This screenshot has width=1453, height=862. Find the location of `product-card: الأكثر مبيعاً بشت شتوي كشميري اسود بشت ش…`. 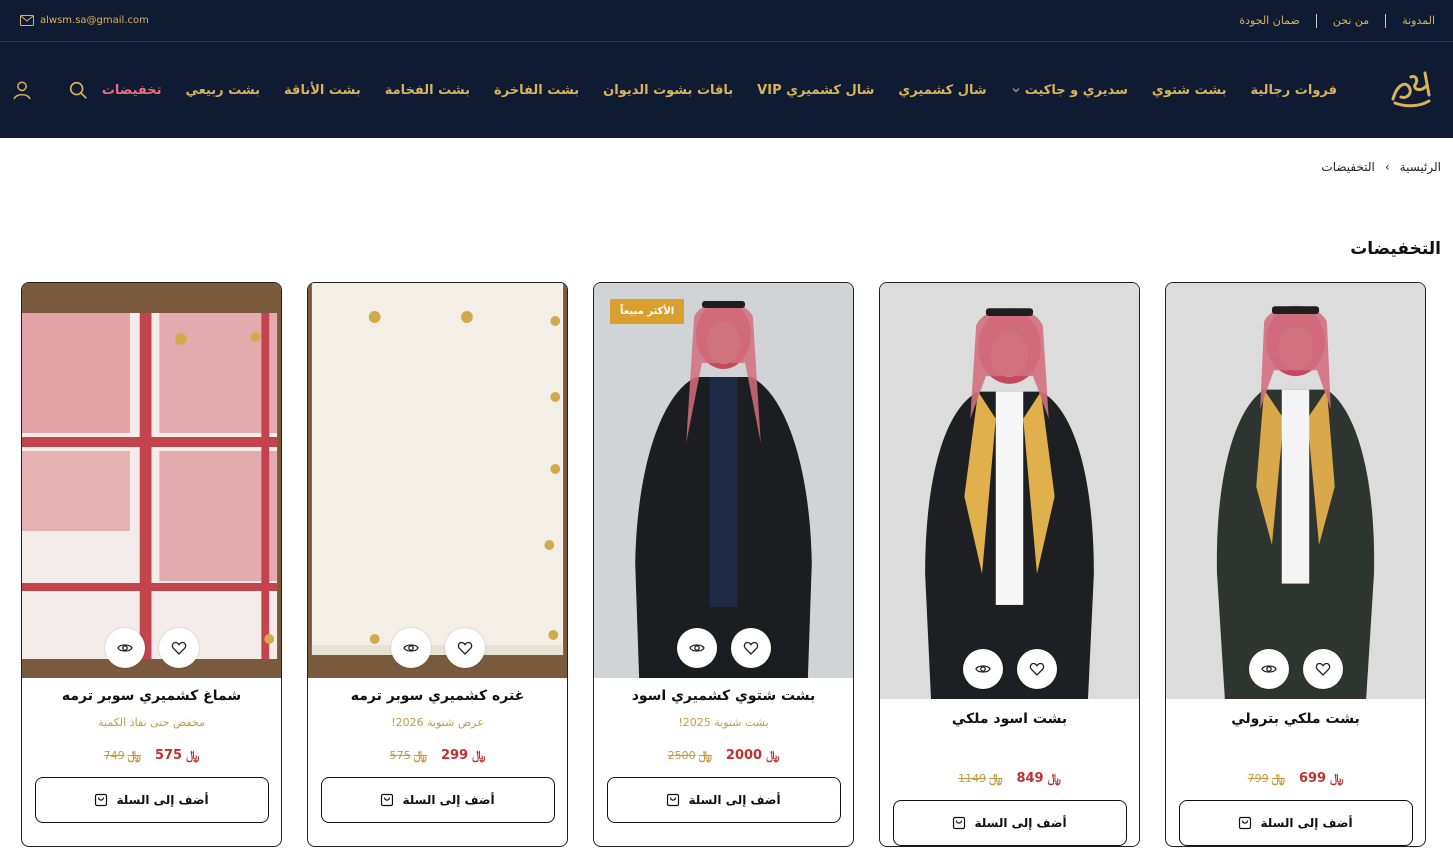

product-card: الأكثر مبيعاً بشت شتوي كشميري اسود بشت ش… is located at coordinates (723, 564).